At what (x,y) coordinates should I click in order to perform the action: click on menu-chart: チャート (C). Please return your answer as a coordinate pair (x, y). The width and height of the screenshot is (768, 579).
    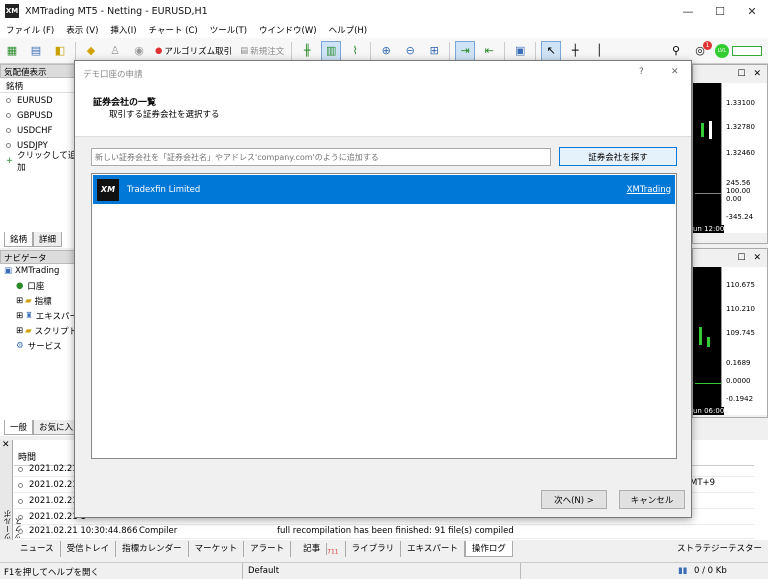
    Looking at the image, I should click on (173, 30).